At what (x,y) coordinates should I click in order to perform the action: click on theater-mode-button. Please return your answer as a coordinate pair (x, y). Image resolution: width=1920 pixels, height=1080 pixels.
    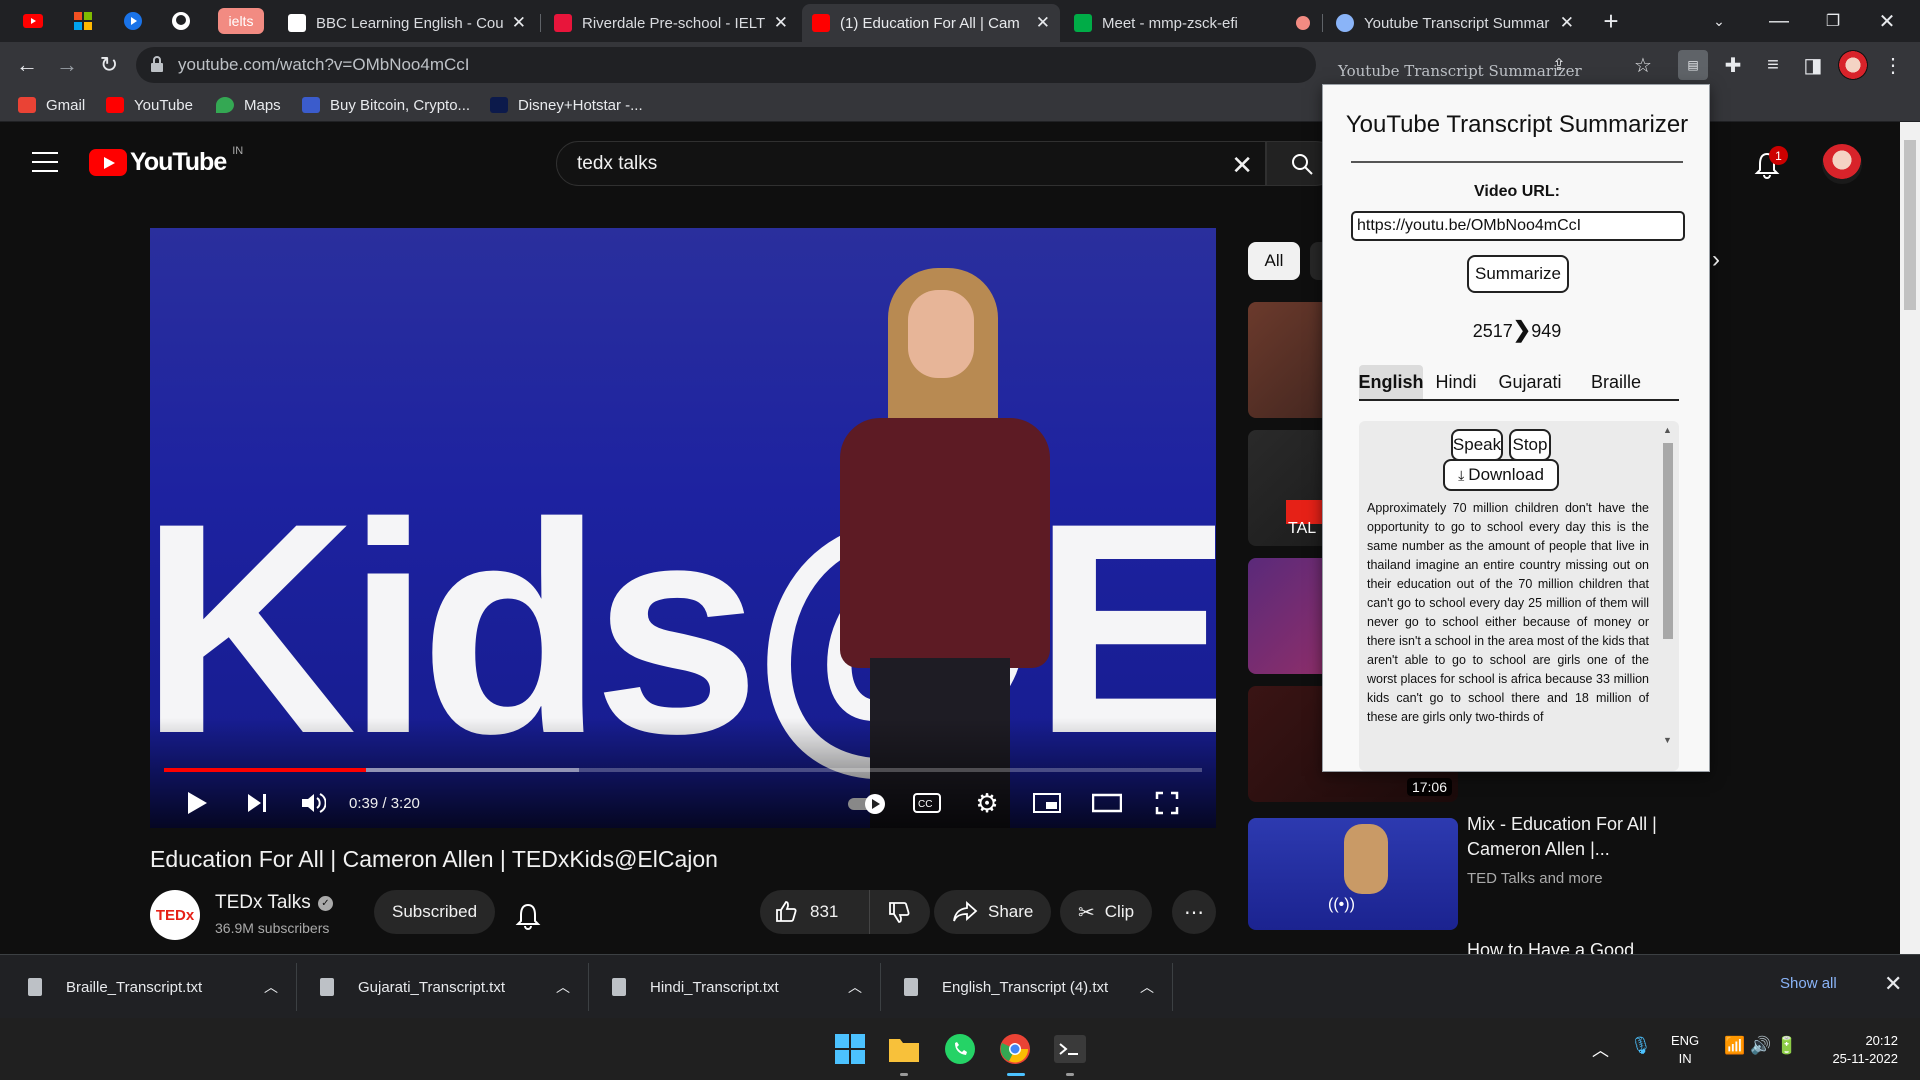
    Looking at the image, I should click on (1107, 803).